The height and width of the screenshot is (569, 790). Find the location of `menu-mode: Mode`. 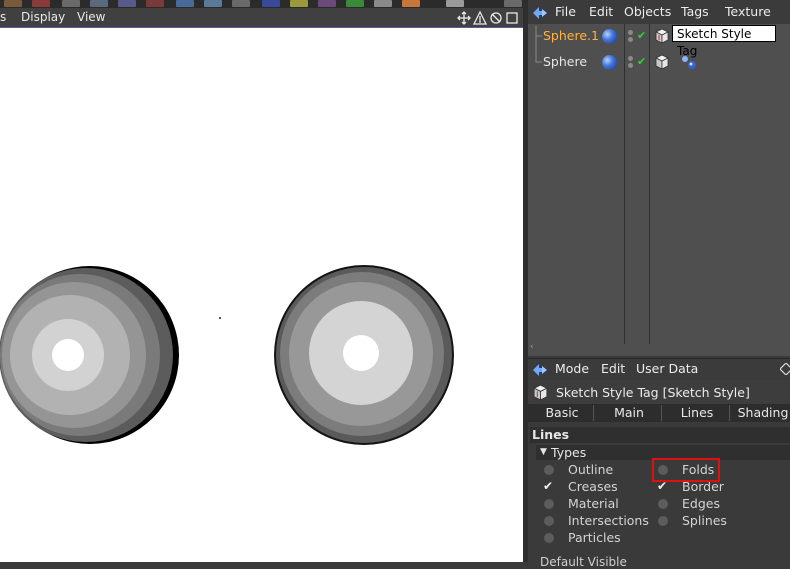

menu-mode: Mode is located at coordinates (572, 368).